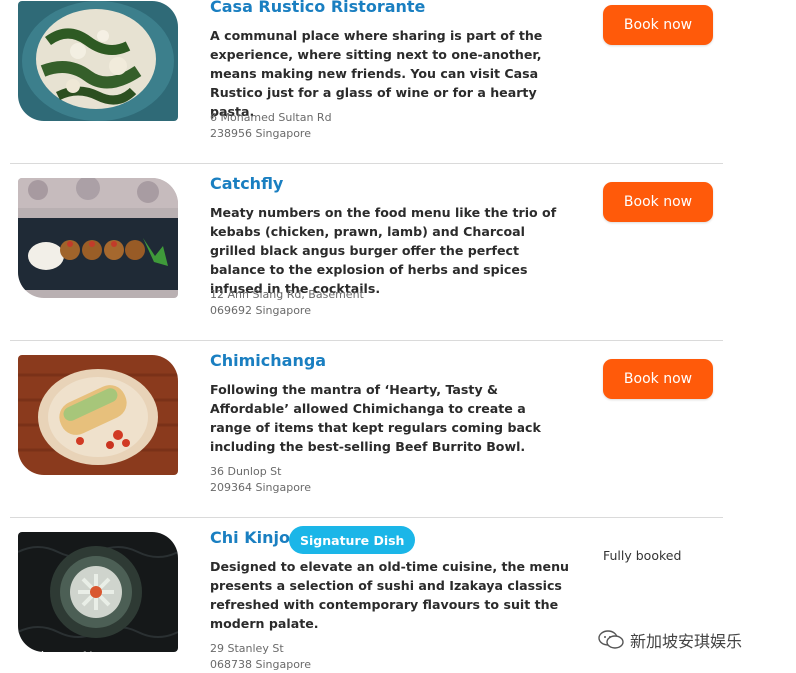  What do you see at coordinates (642, 555) in the screenshot?
I see `fully-booked-status: Fully booked` at bounding box center [642, 555].